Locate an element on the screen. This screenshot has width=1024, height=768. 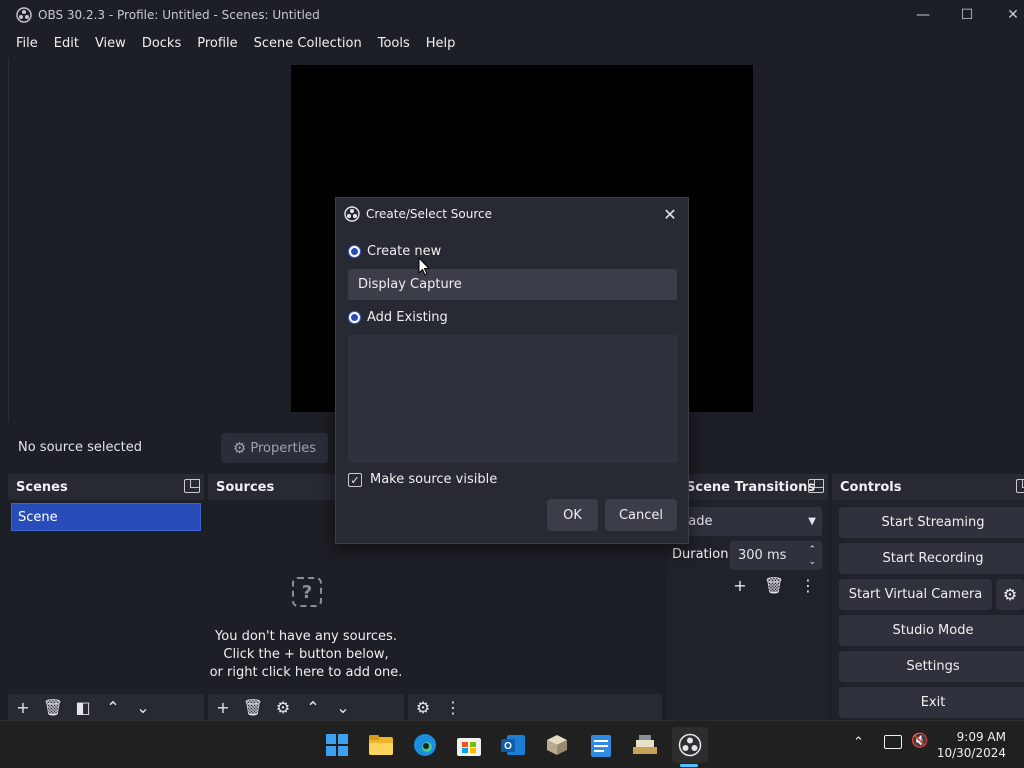
make-visible-label: Make source visible is located at coordinates (434, 479).